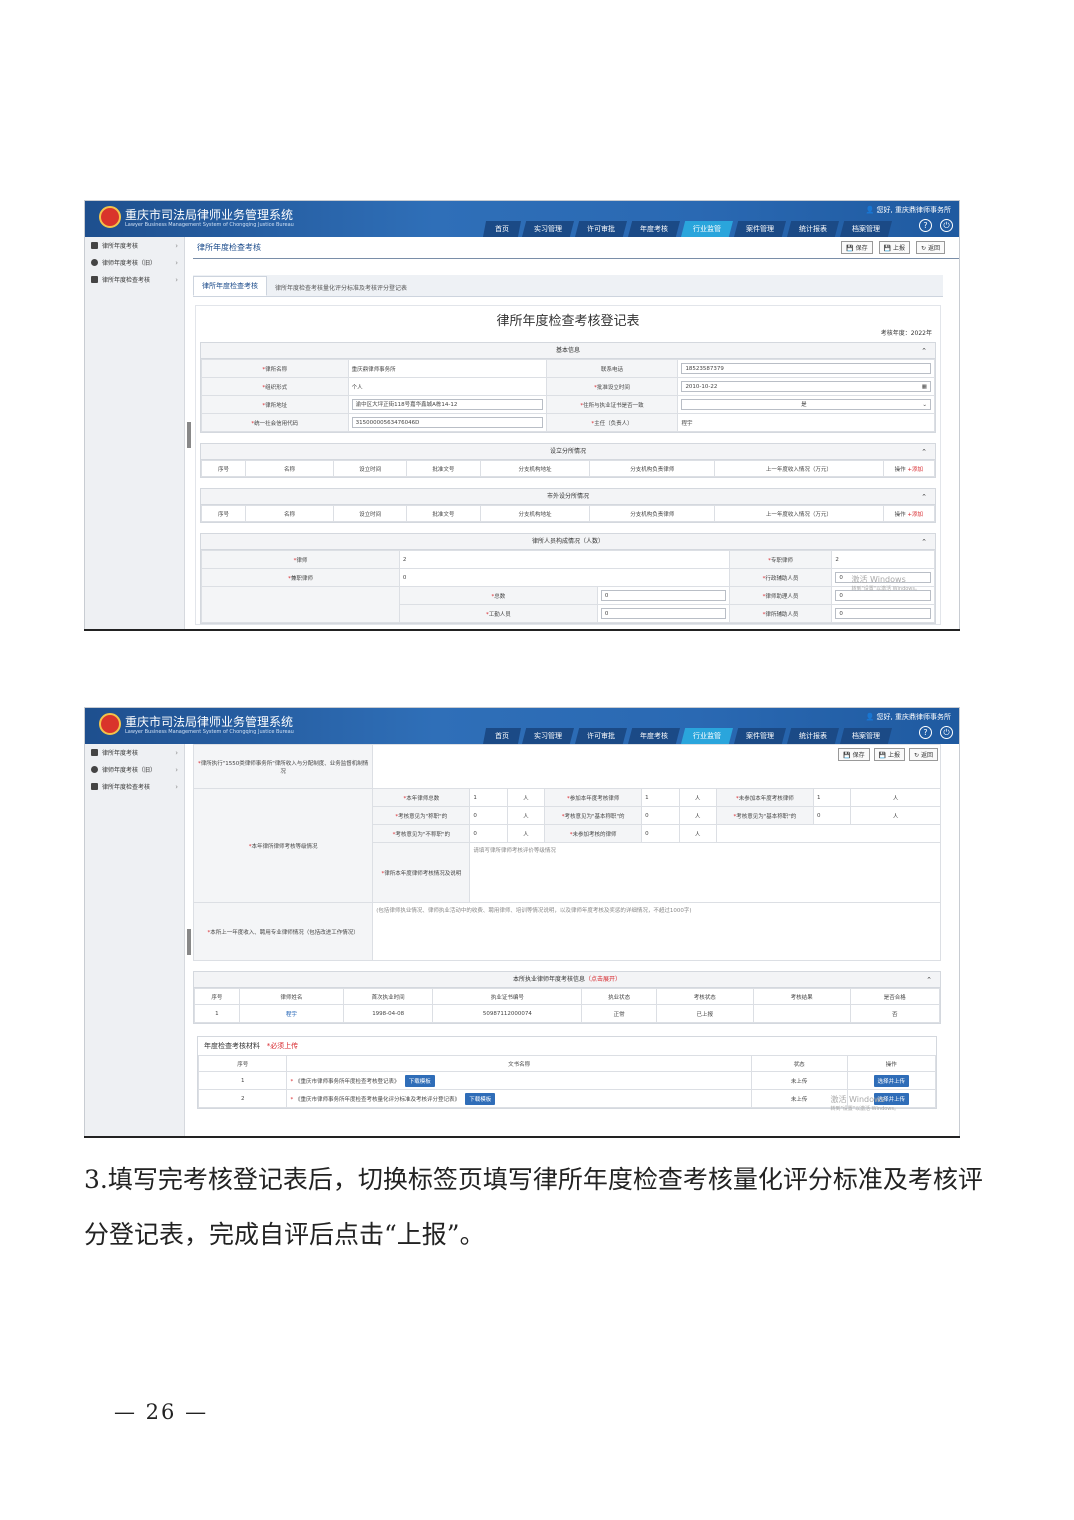  Describe the element at coordinates (924, 405) in the screenshot. I see `chevron-down-icon: ⌄` at that location.